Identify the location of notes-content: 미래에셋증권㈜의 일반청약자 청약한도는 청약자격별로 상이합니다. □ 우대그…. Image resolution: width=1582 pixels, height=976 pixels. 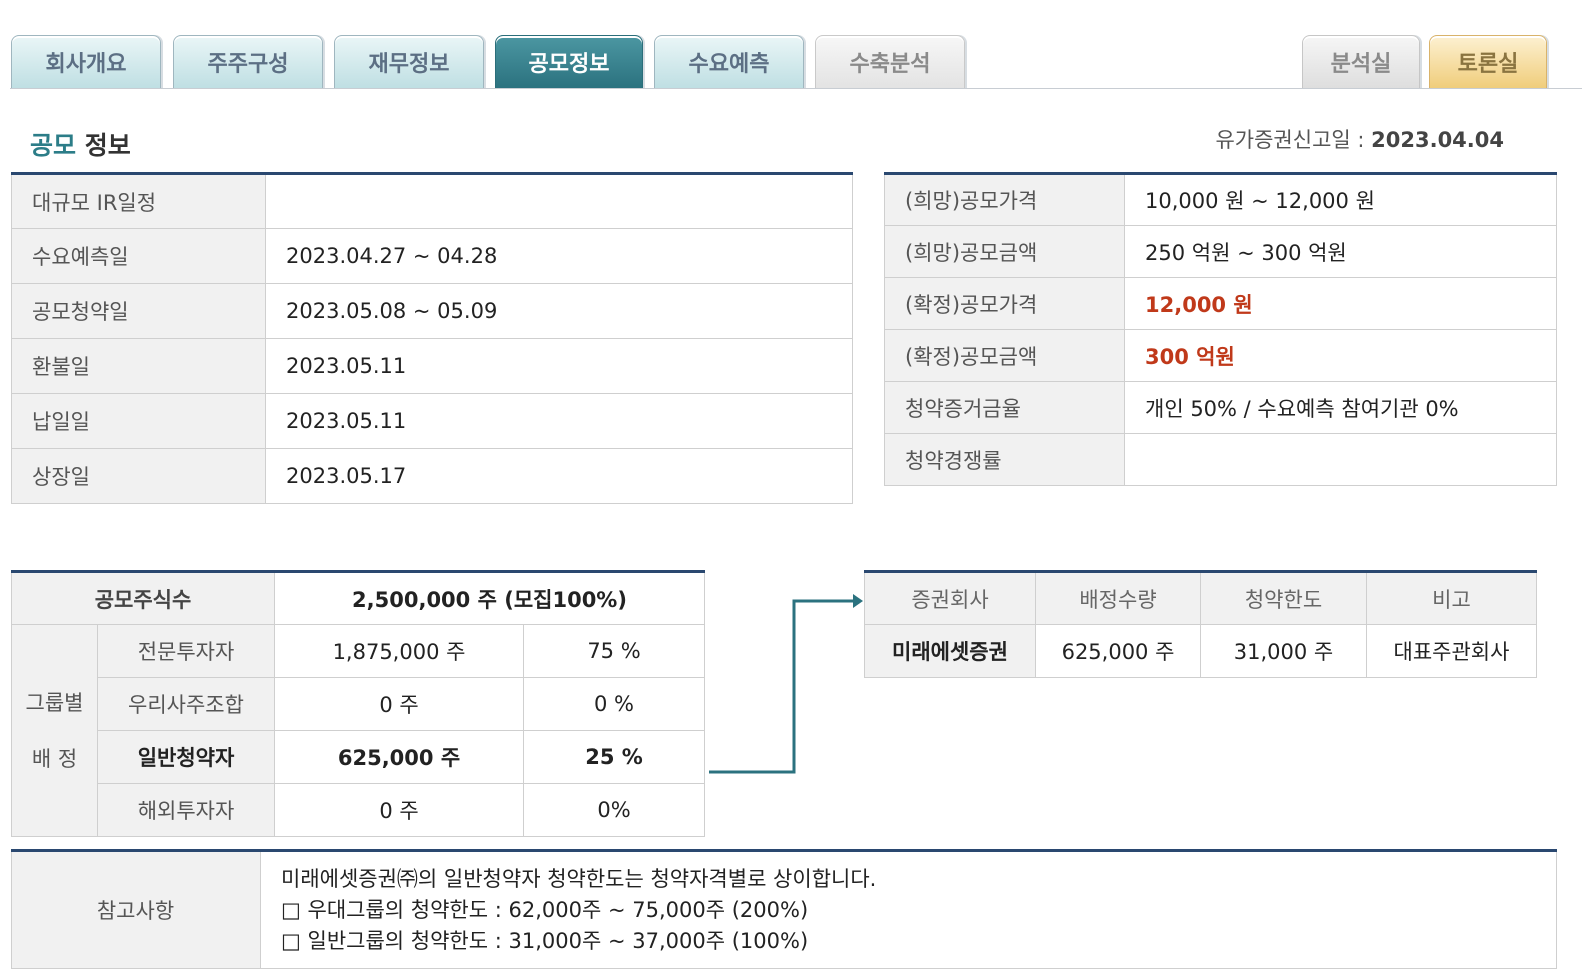
(908, 909).